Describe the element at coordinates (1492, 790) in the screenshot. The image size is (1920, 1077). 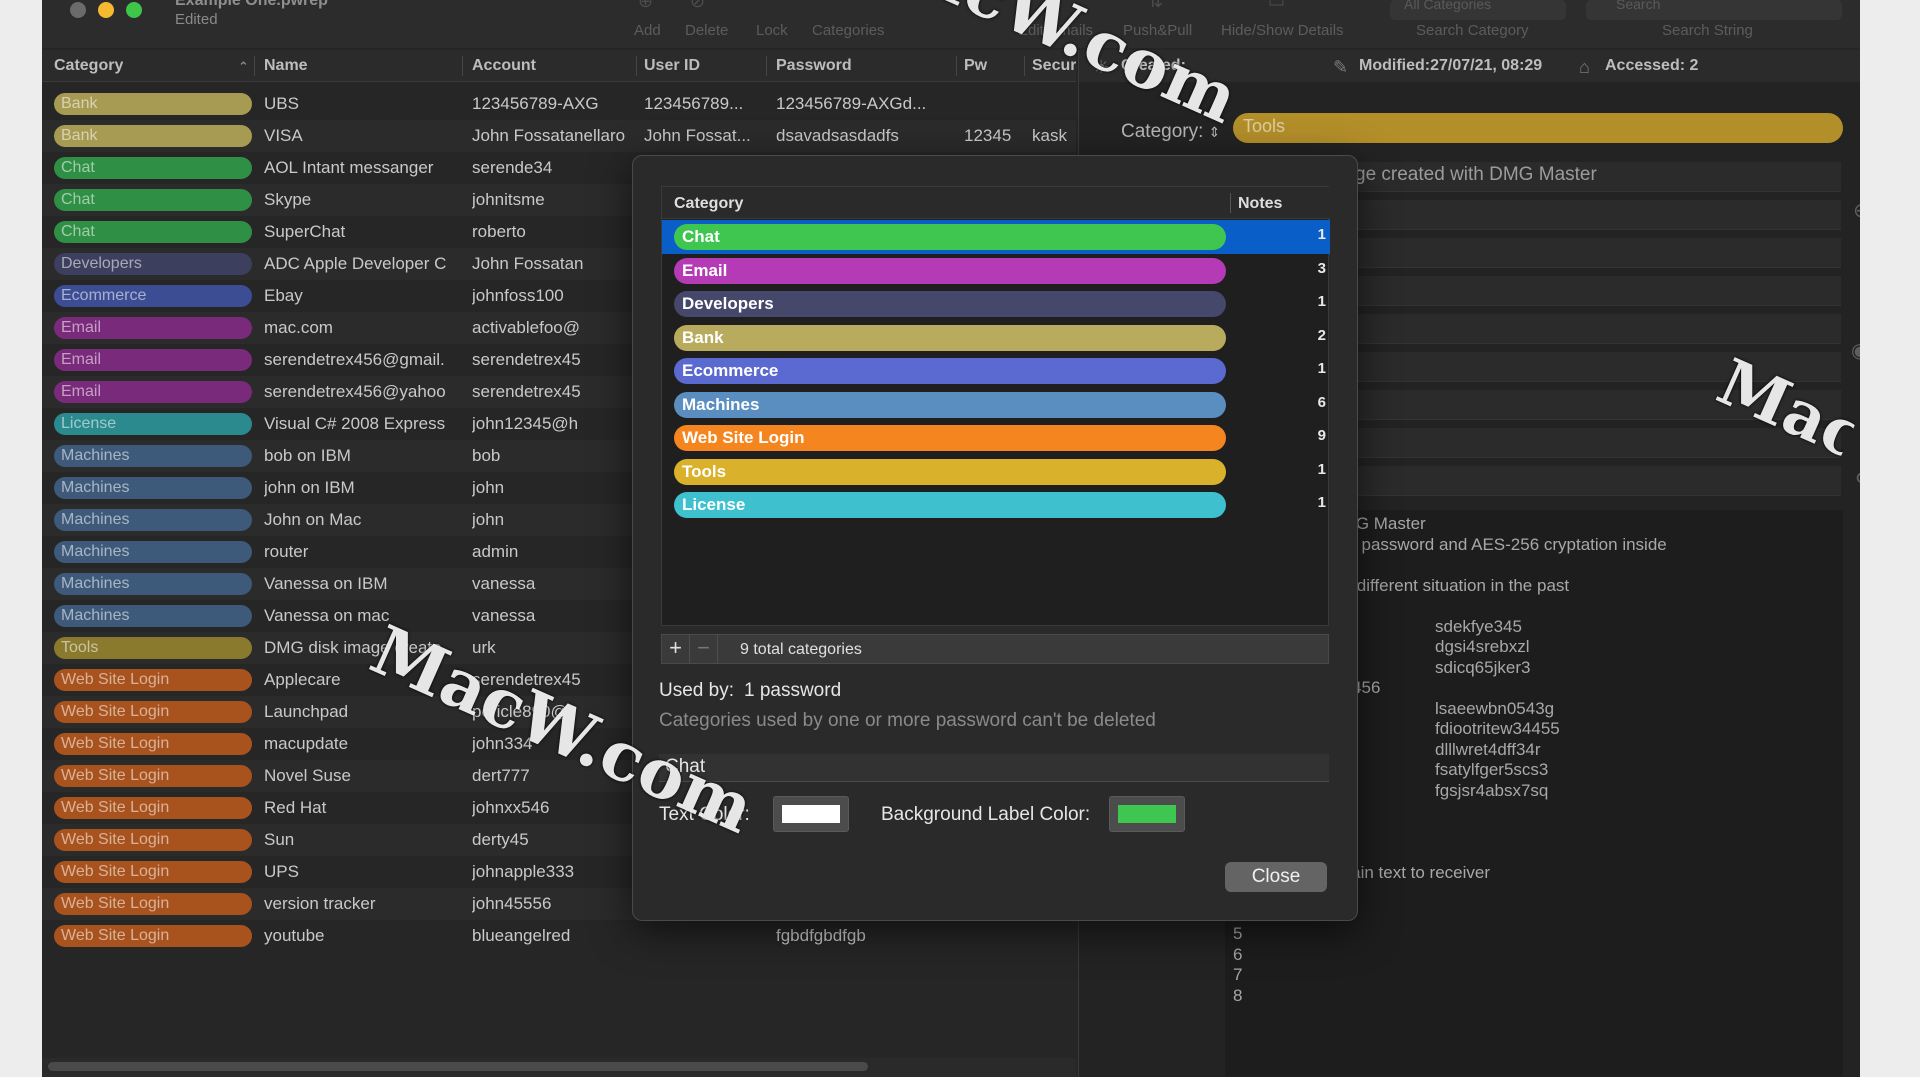
I see `notes-value: fgsjsr4absx7sq` at that location.